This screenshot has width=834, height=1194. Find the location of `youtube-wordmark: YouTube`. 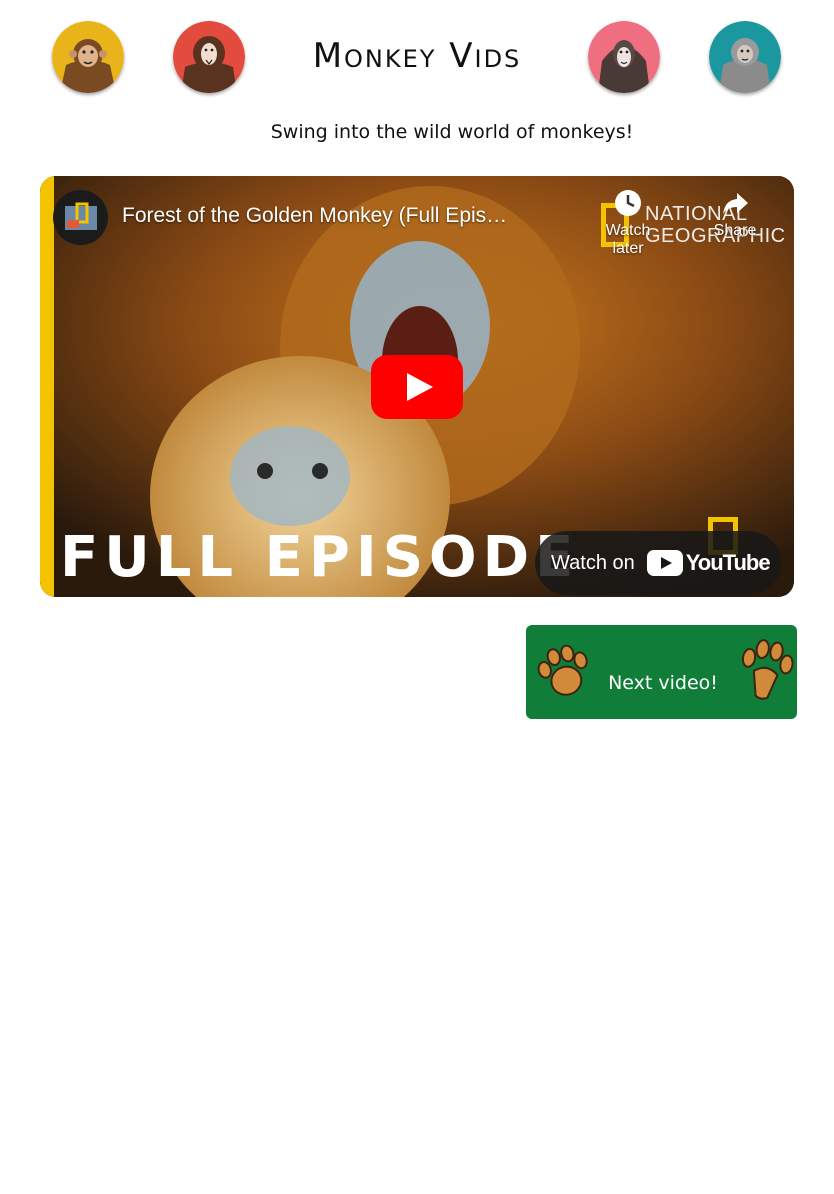

youtube-wordmark: YouTube is located at coordinates (728, 562).